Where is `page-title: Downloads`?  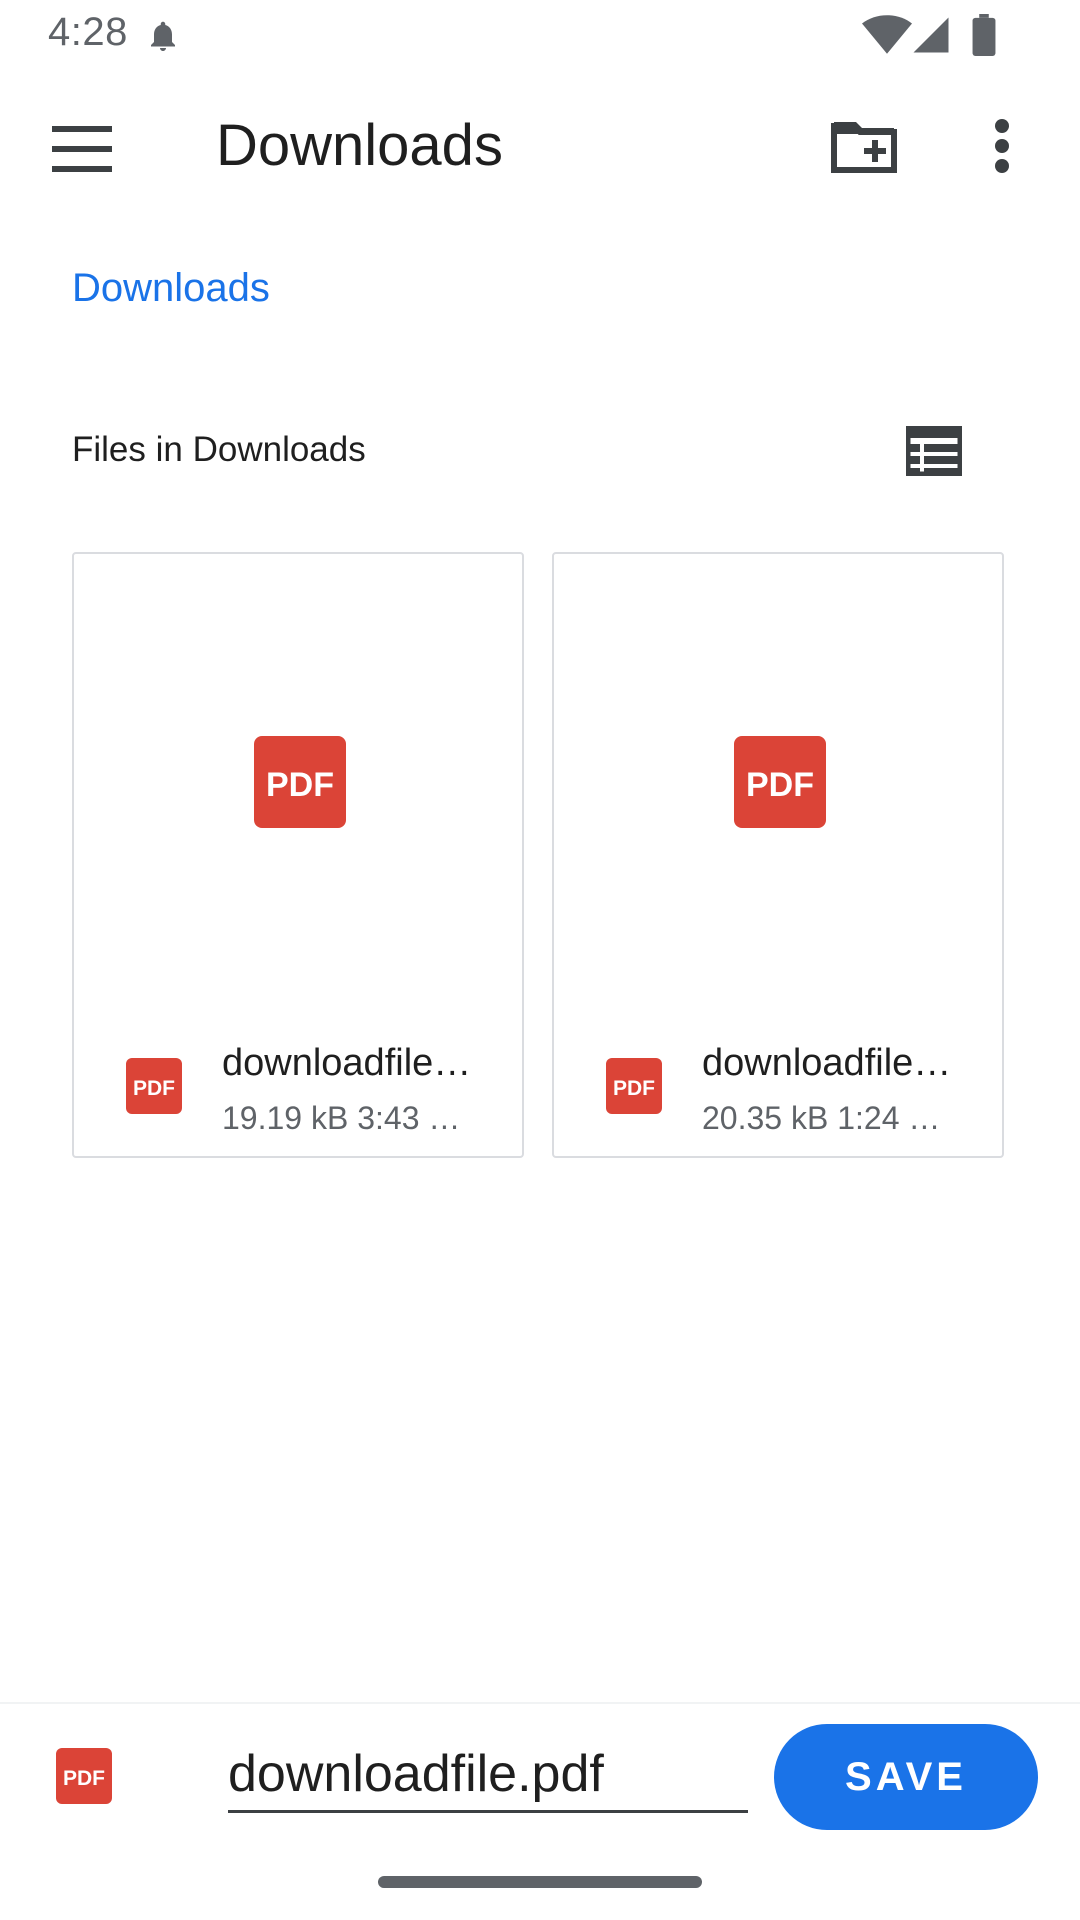 page-title: Downloads is located at coordinates (359, 145).